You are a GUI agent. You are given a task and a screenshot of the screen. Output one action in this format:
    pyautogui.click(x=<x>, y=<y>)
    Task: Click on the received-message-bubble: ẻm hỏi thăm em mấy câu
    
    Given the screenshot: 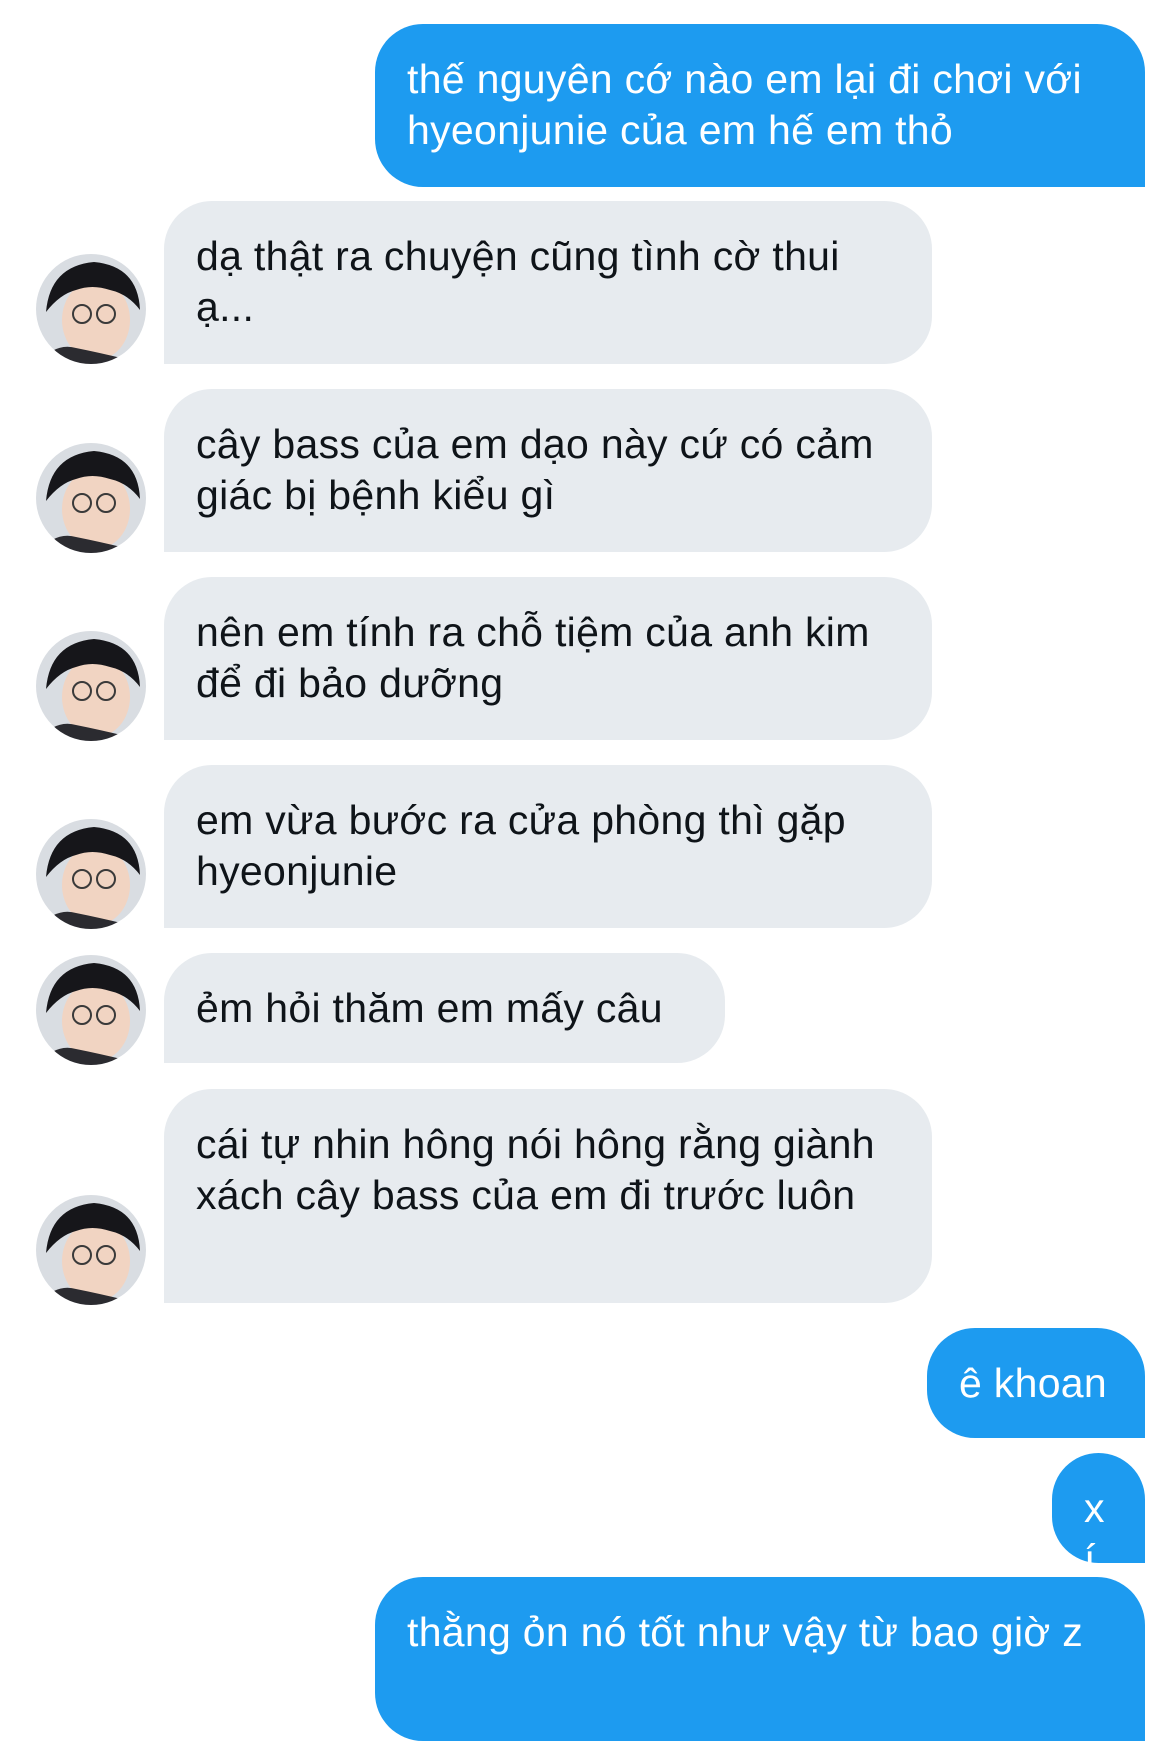 What is the action you would take?
    pyautogui.click(x=444, y=1008)
    